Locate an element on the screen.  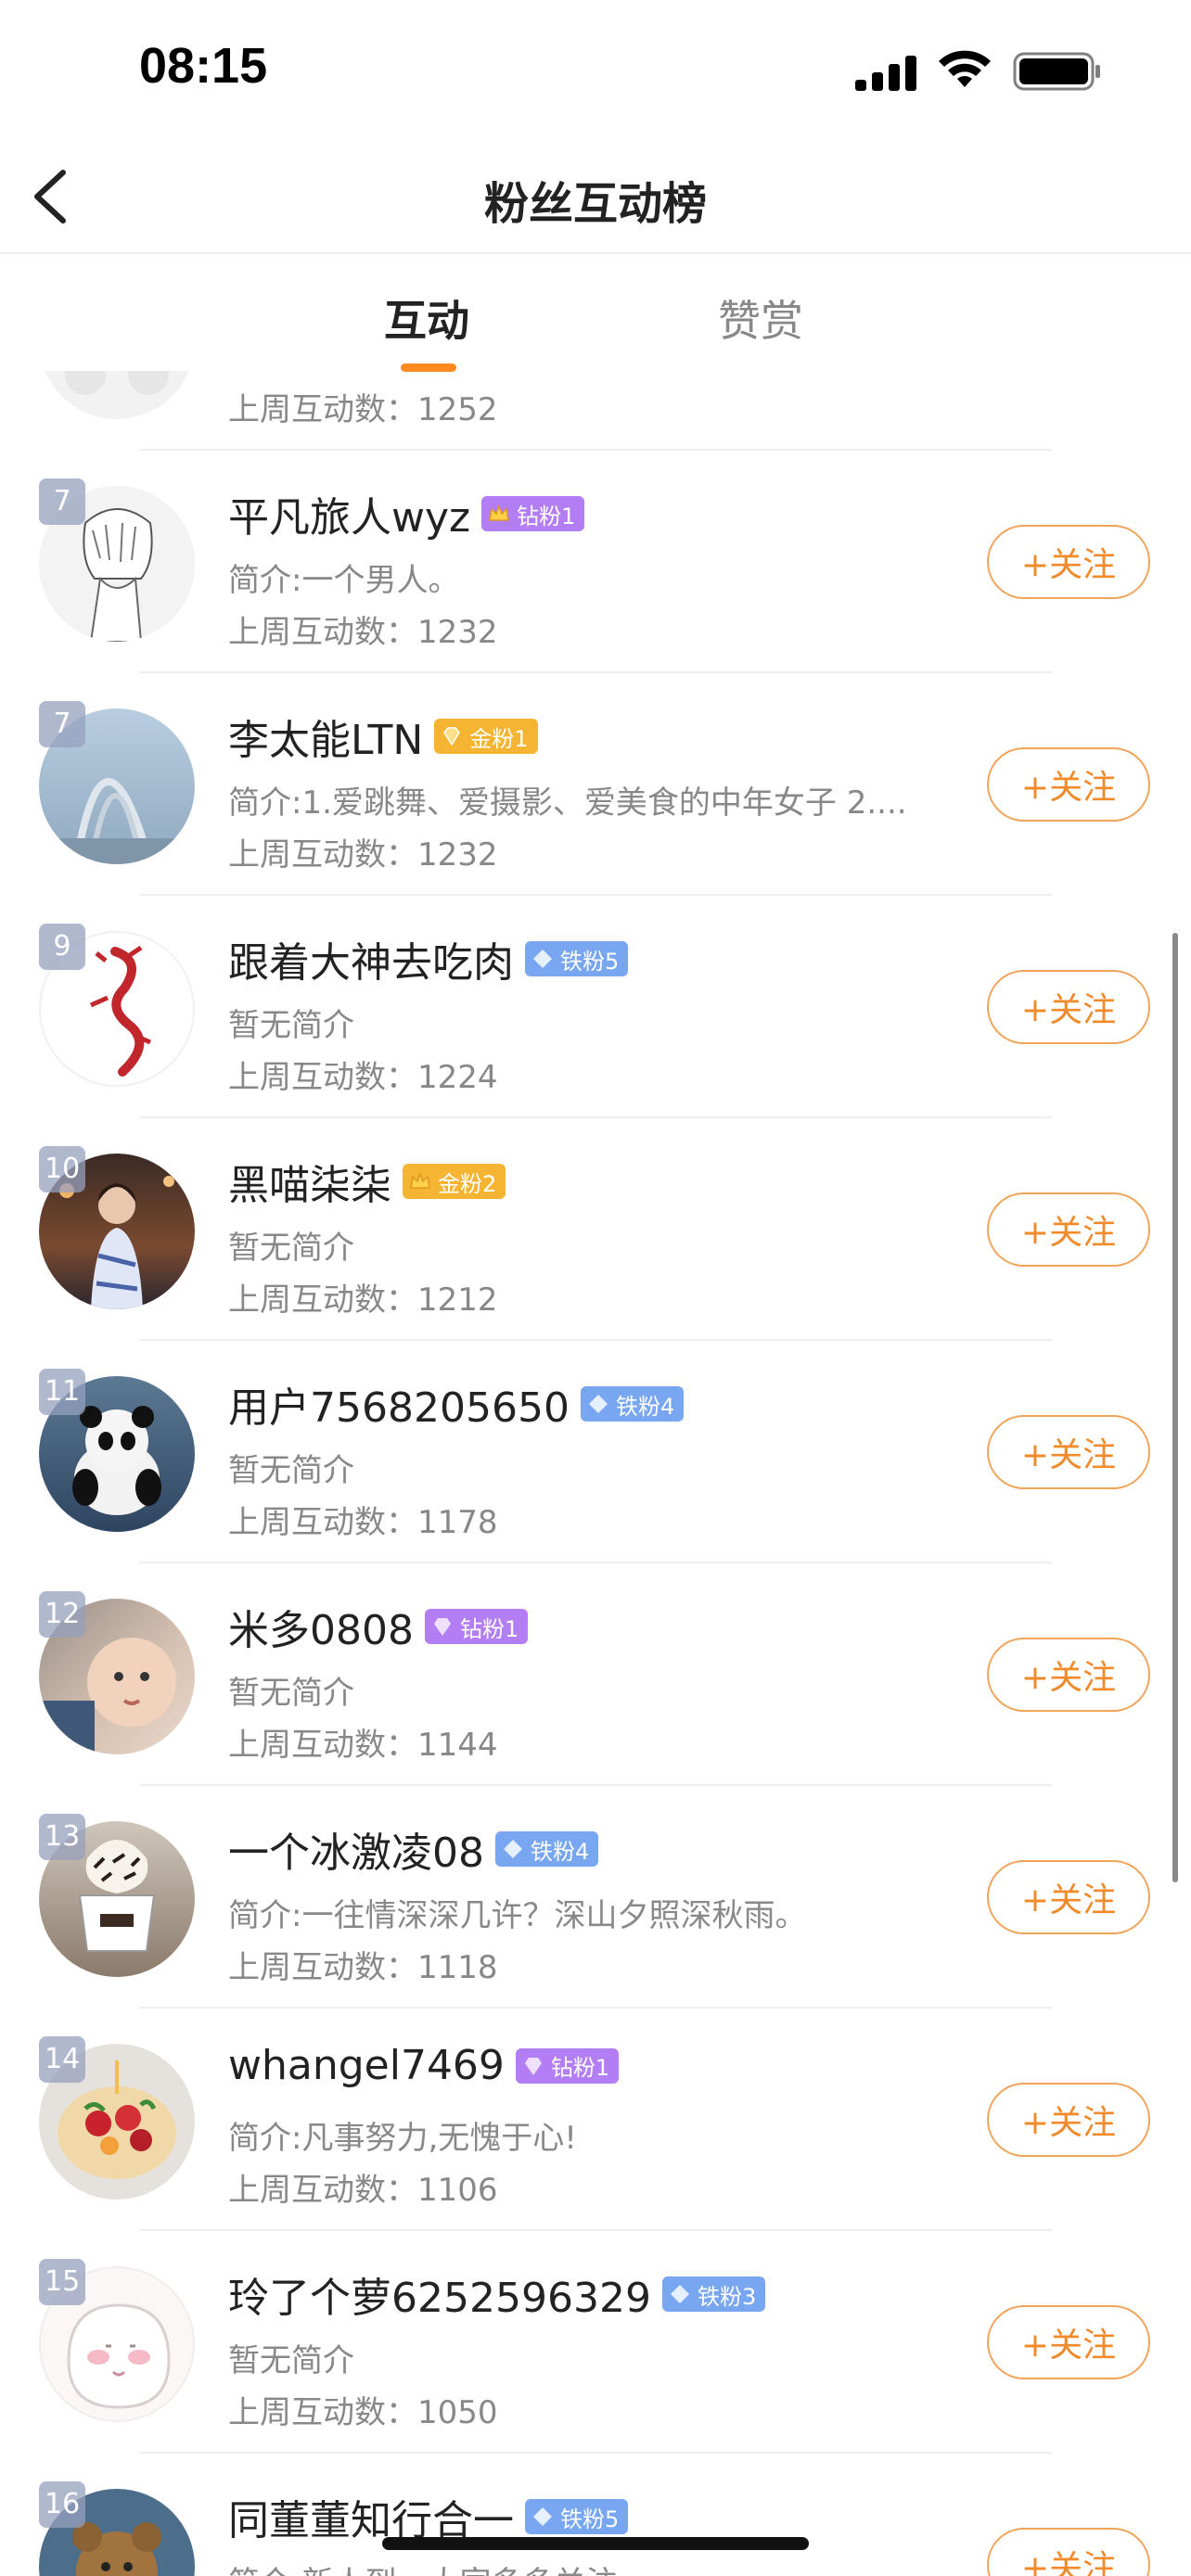
avatar is located at coordinates (117, 395).